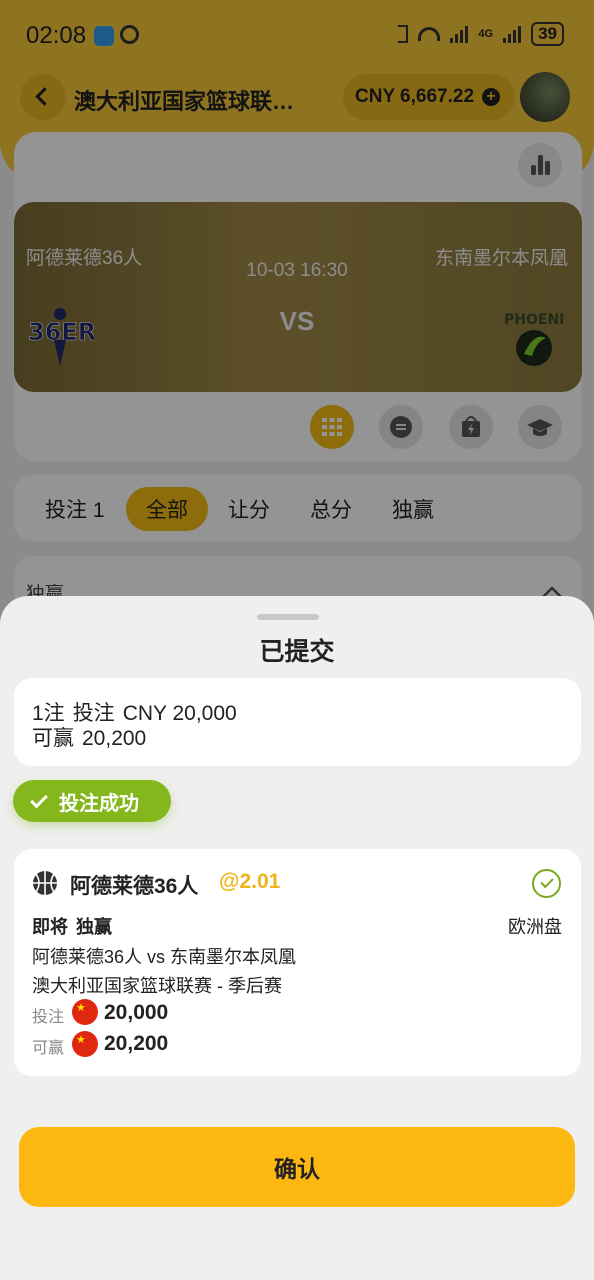 This screenshot has height=1280, width=594. I want to click on bet-selection: 阿德莱德36人, so click(134, 886).